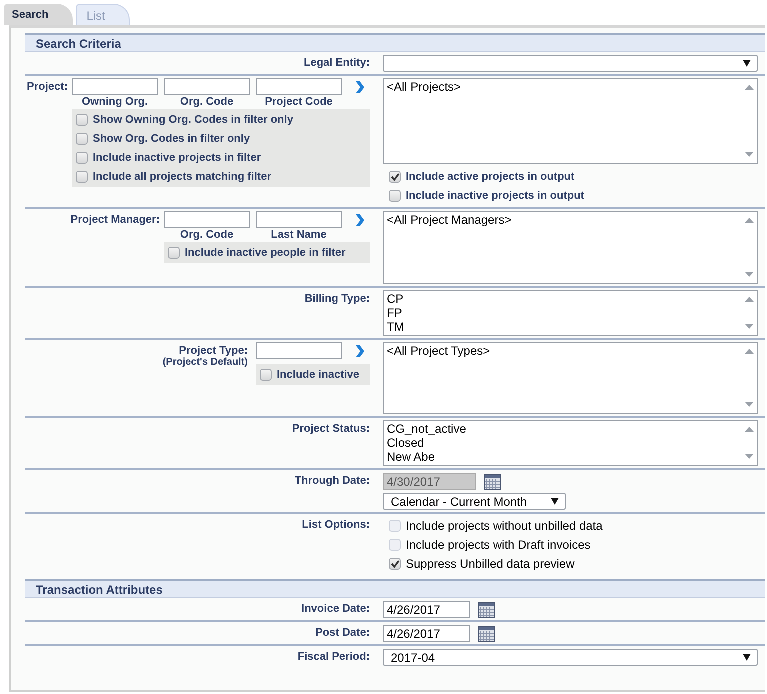 This screenshot has height=694, width=767. What do you see at coordinates (562, 313) in the screenshot?
I see `list-item: FP` at bounding box center [562, 313].